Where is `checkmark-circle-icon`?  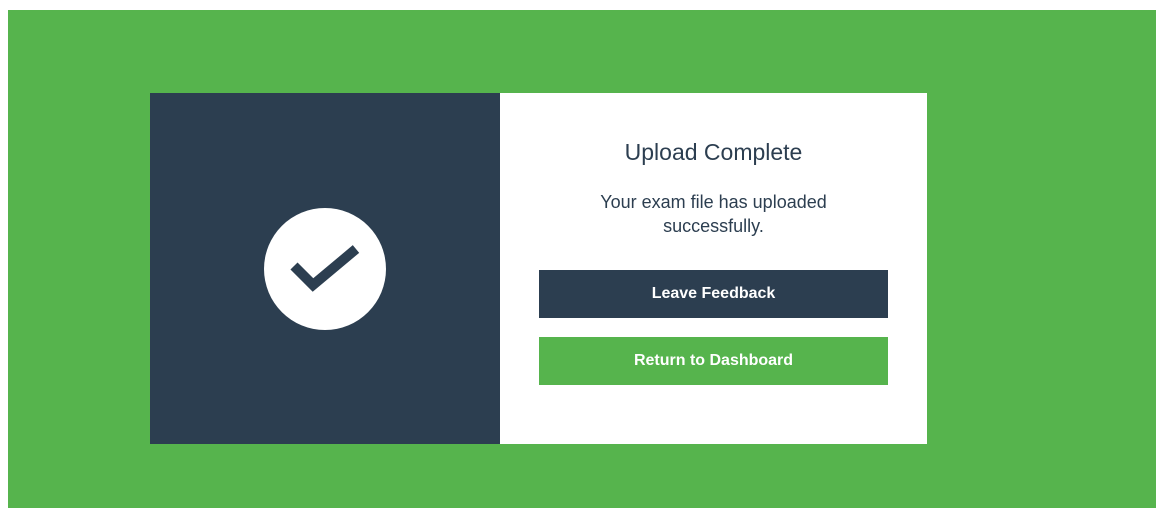
checkmark-circle-icon is located at coordinates (325, 268).